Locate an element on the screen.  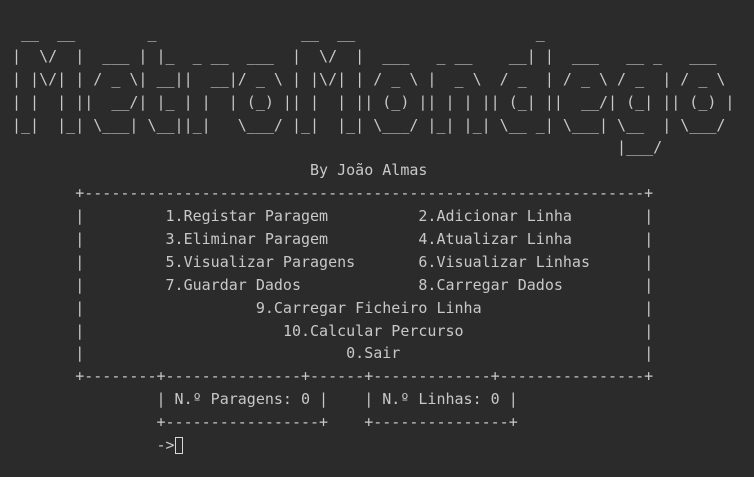
menu-row: | 0.Sair | is located at coordinates (373, 353).